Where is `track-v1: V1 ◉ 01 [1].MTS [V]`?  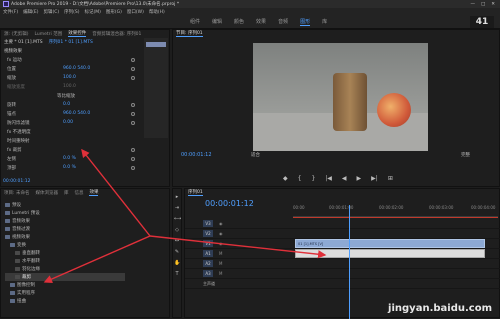
track-v1: V1 ◉ 01 [1].MTS [V] is located at coordinates (342, 244).